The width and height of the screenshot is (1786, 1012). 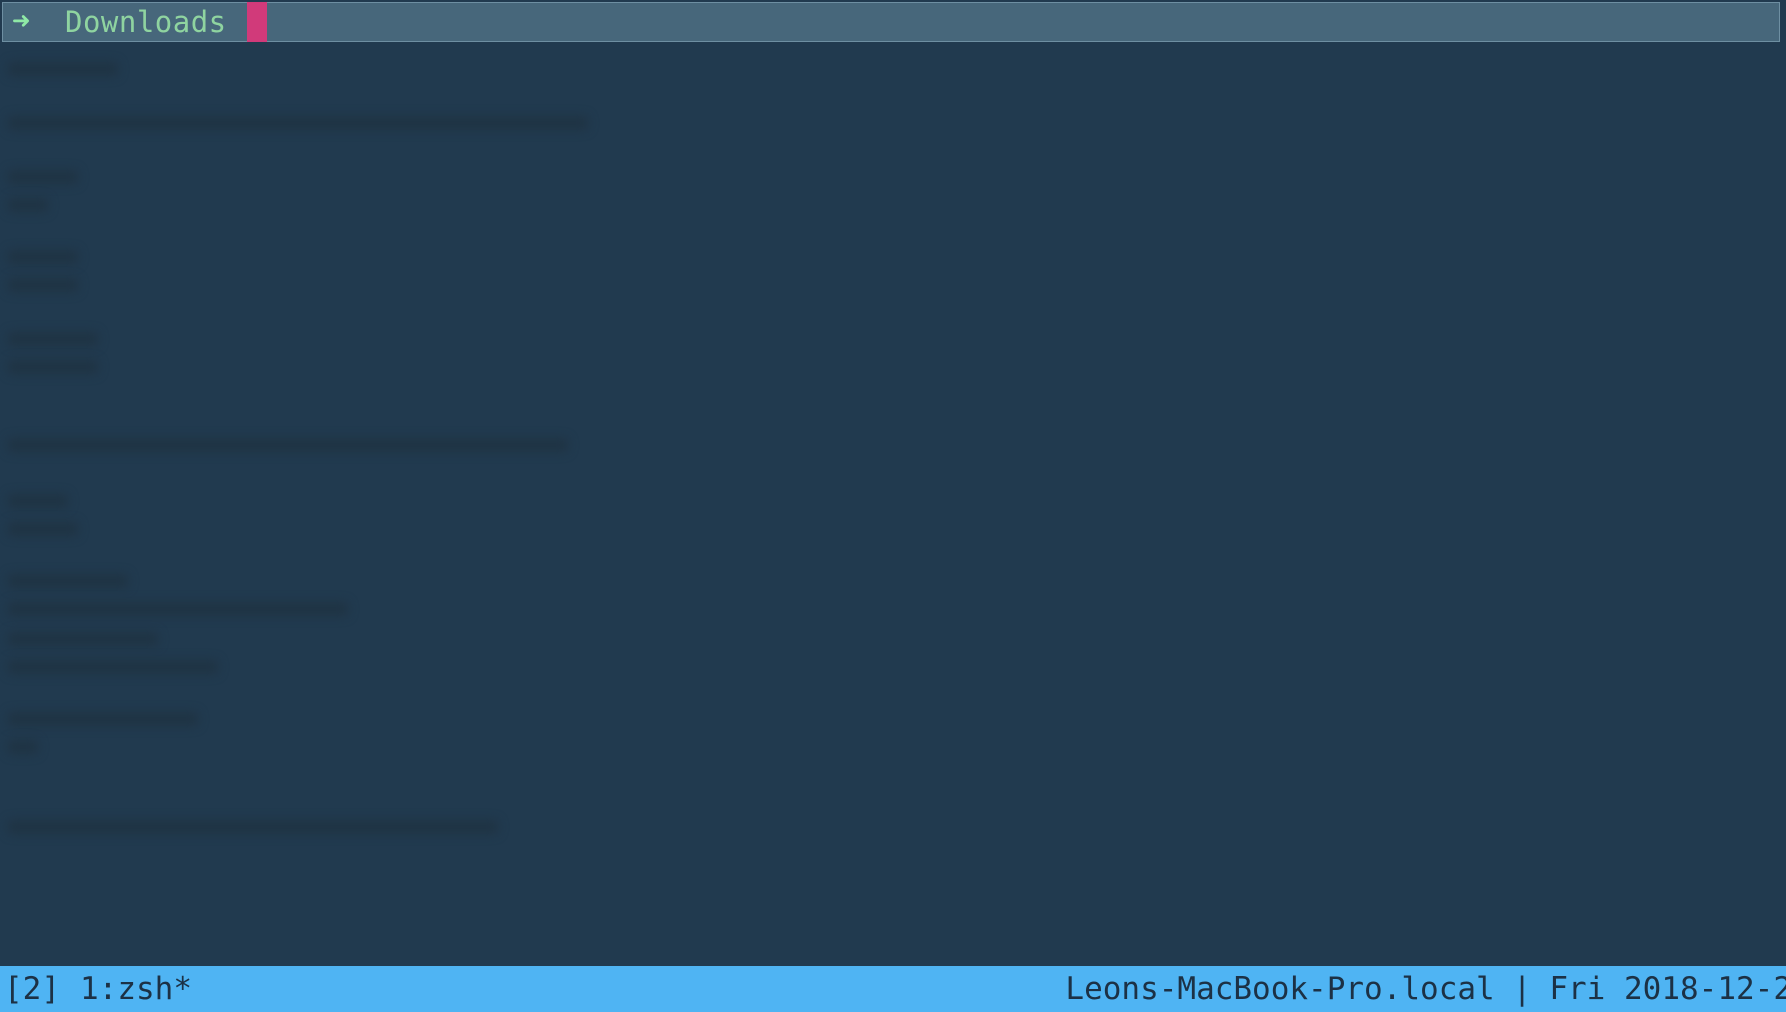 What do you see at coordinates (1280, 989) in the screenshot?
I see `hostname: Leons-MacBook-Pro.local` at bounding box center [1280, 989].